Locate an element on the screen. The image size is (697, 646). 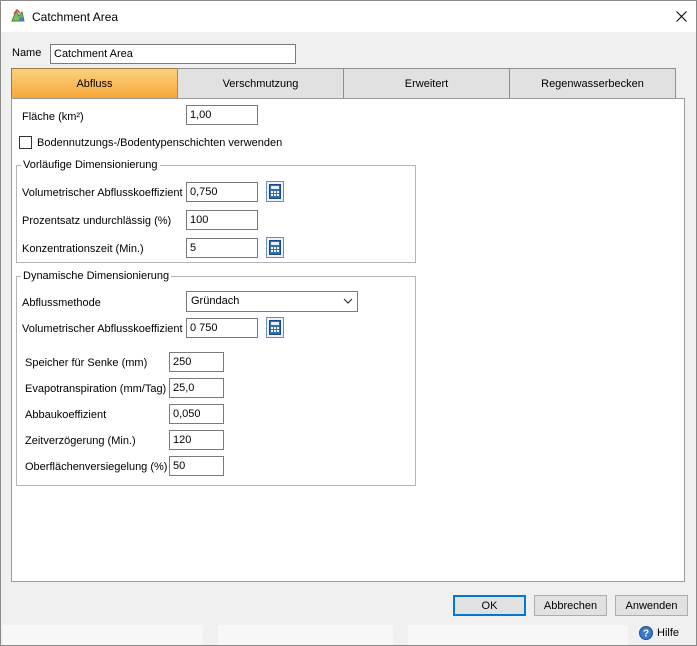
surface-sealing-input: 50 is located at coordinates (196, 466).